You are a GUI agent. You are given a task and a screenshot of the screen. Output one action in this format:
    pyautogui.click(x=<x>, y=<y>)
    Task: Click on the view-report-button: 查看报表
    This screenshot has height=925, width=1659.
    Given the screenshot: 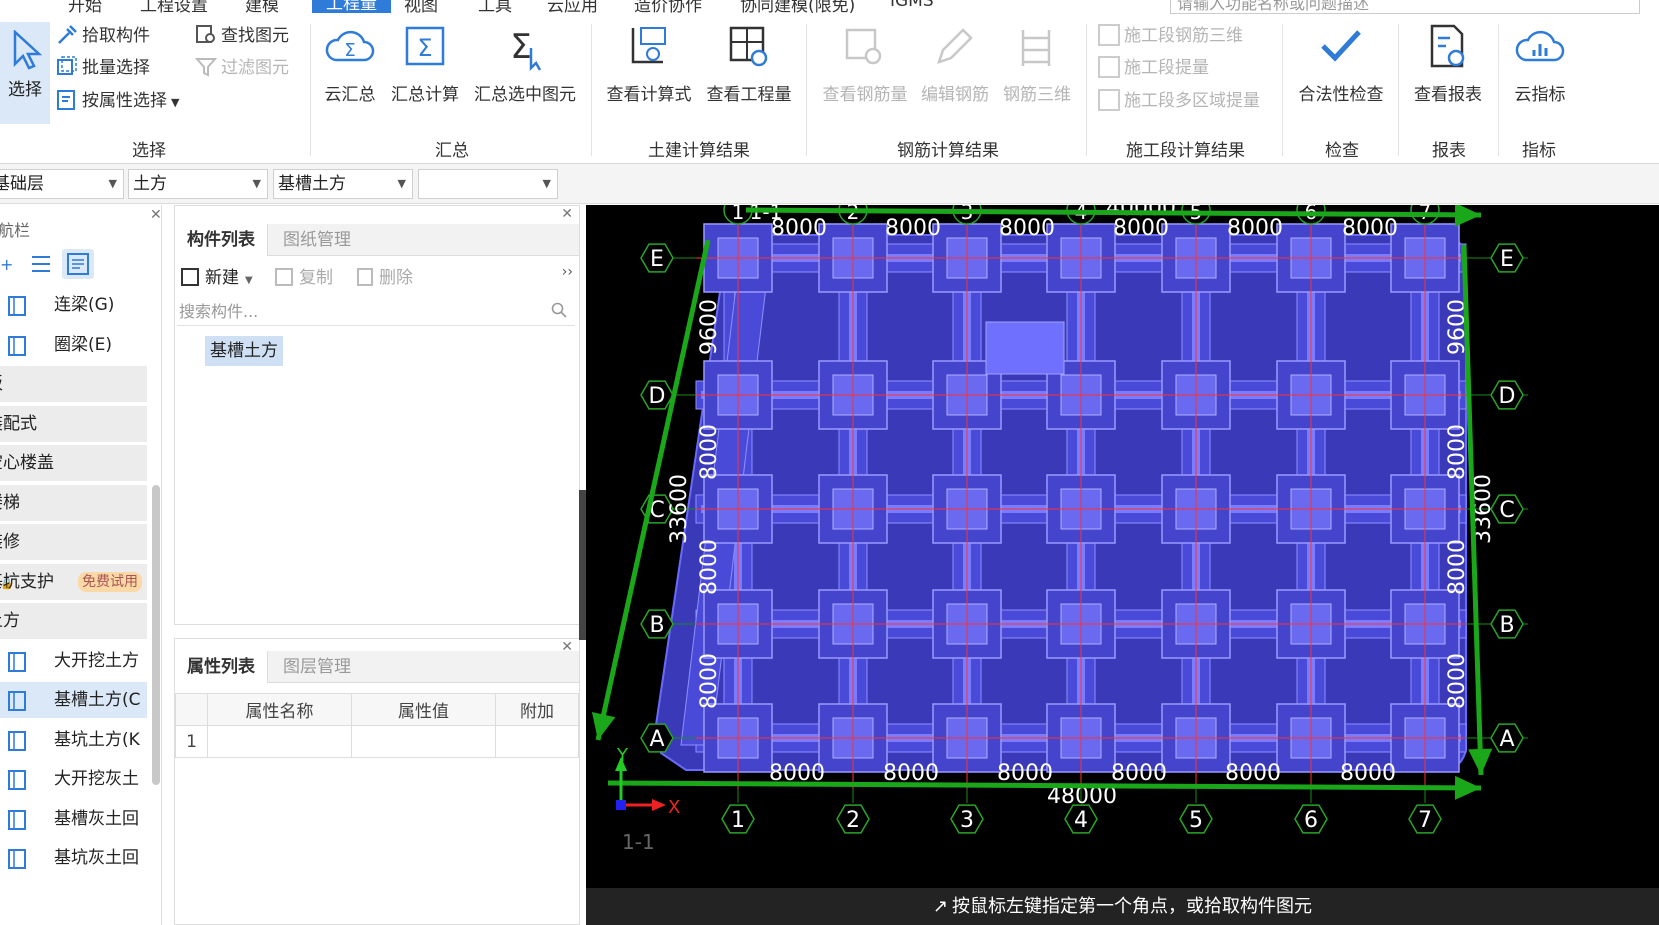 What is the action you would take?
    pyautogui.click(x=1448, y=63)
    